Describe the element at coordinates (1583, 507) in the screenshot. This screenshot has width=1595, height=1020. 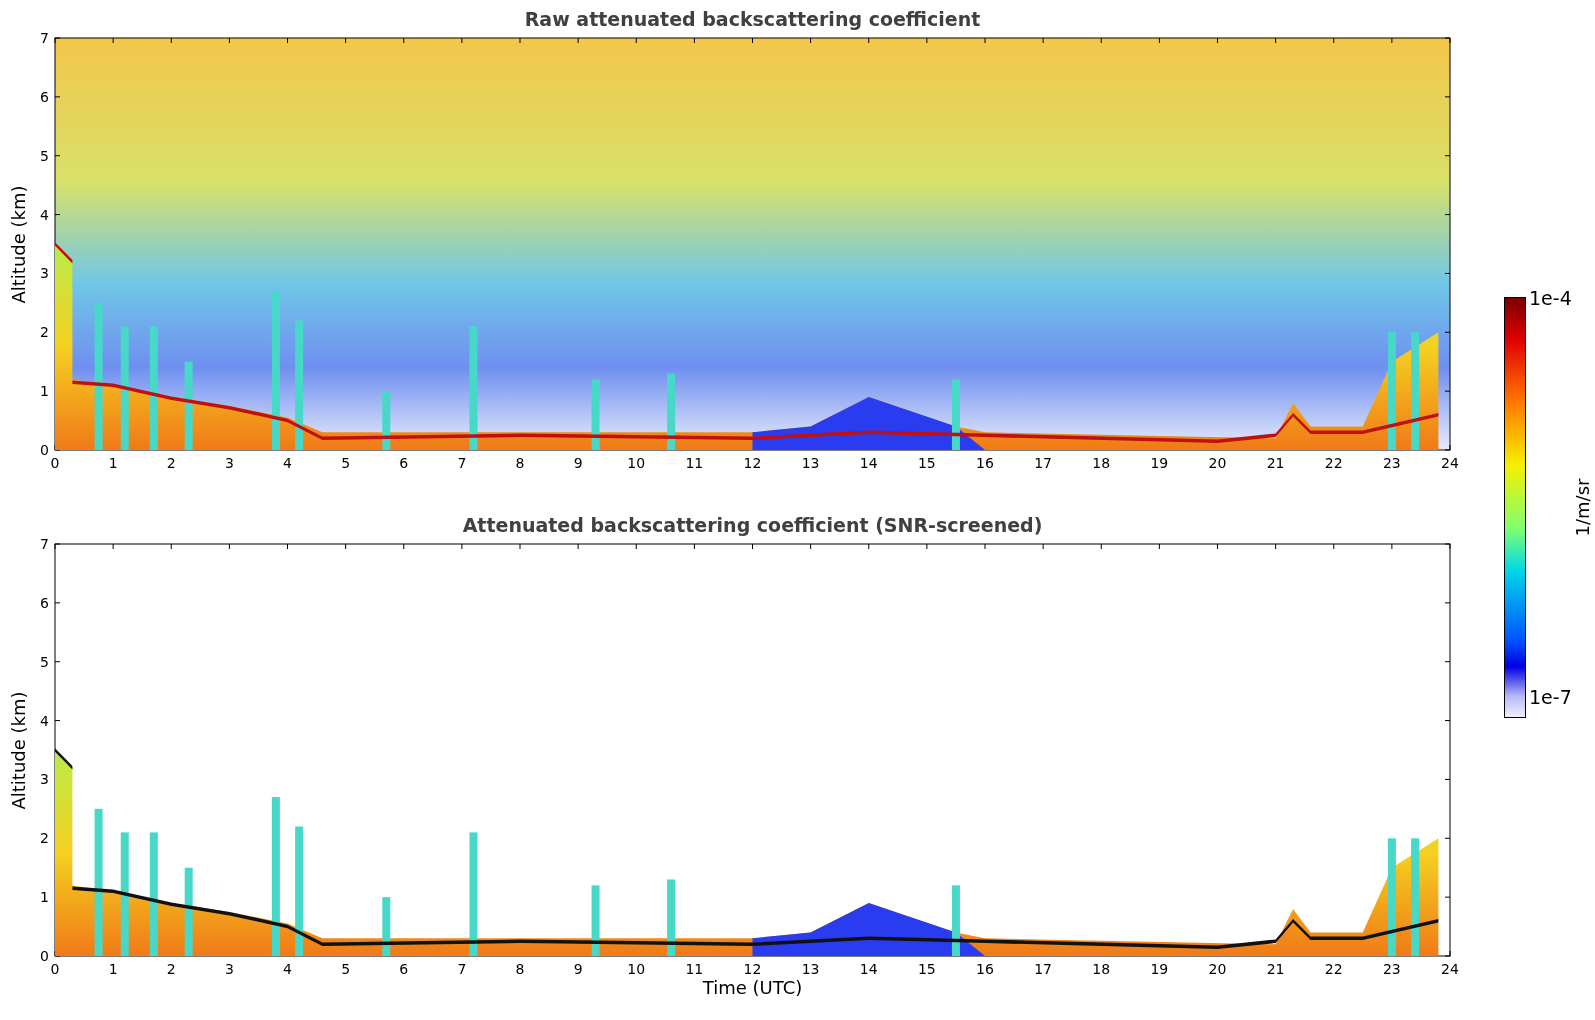
I see `colorbar-unit: 1/m/sr` at that location.